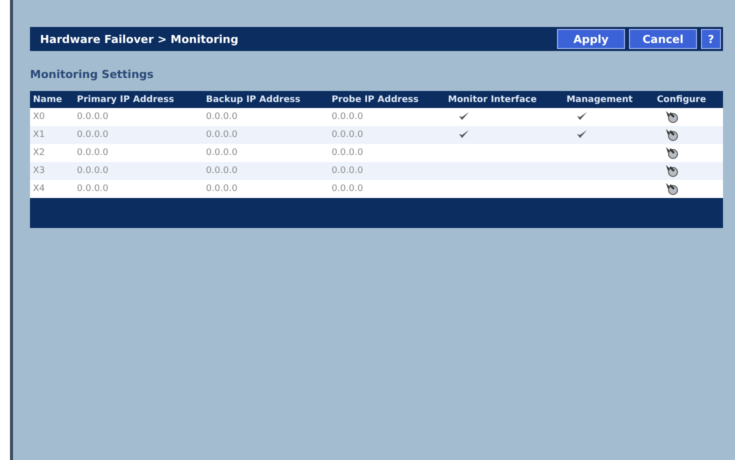 Image resolution: width=735 pixels, height=460 pixels. Describe the element at coordinates (92, 74) in the screenshot. I see `section-title: Monitoring Settings` at that location.